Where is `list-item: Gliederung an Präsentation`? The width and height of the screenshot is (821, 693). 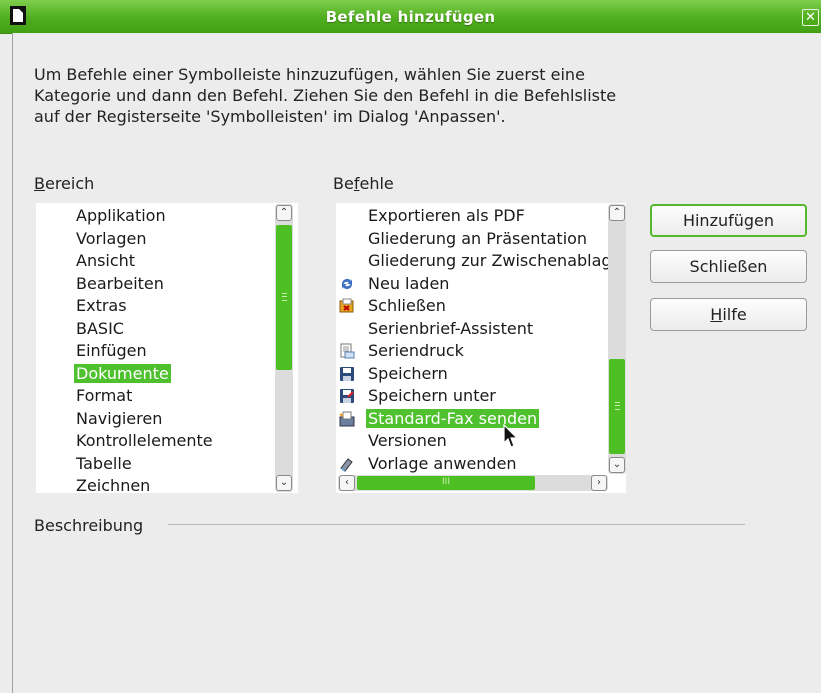
list-item: Gliederung an Präsentation is located at coordinates (477, 239).